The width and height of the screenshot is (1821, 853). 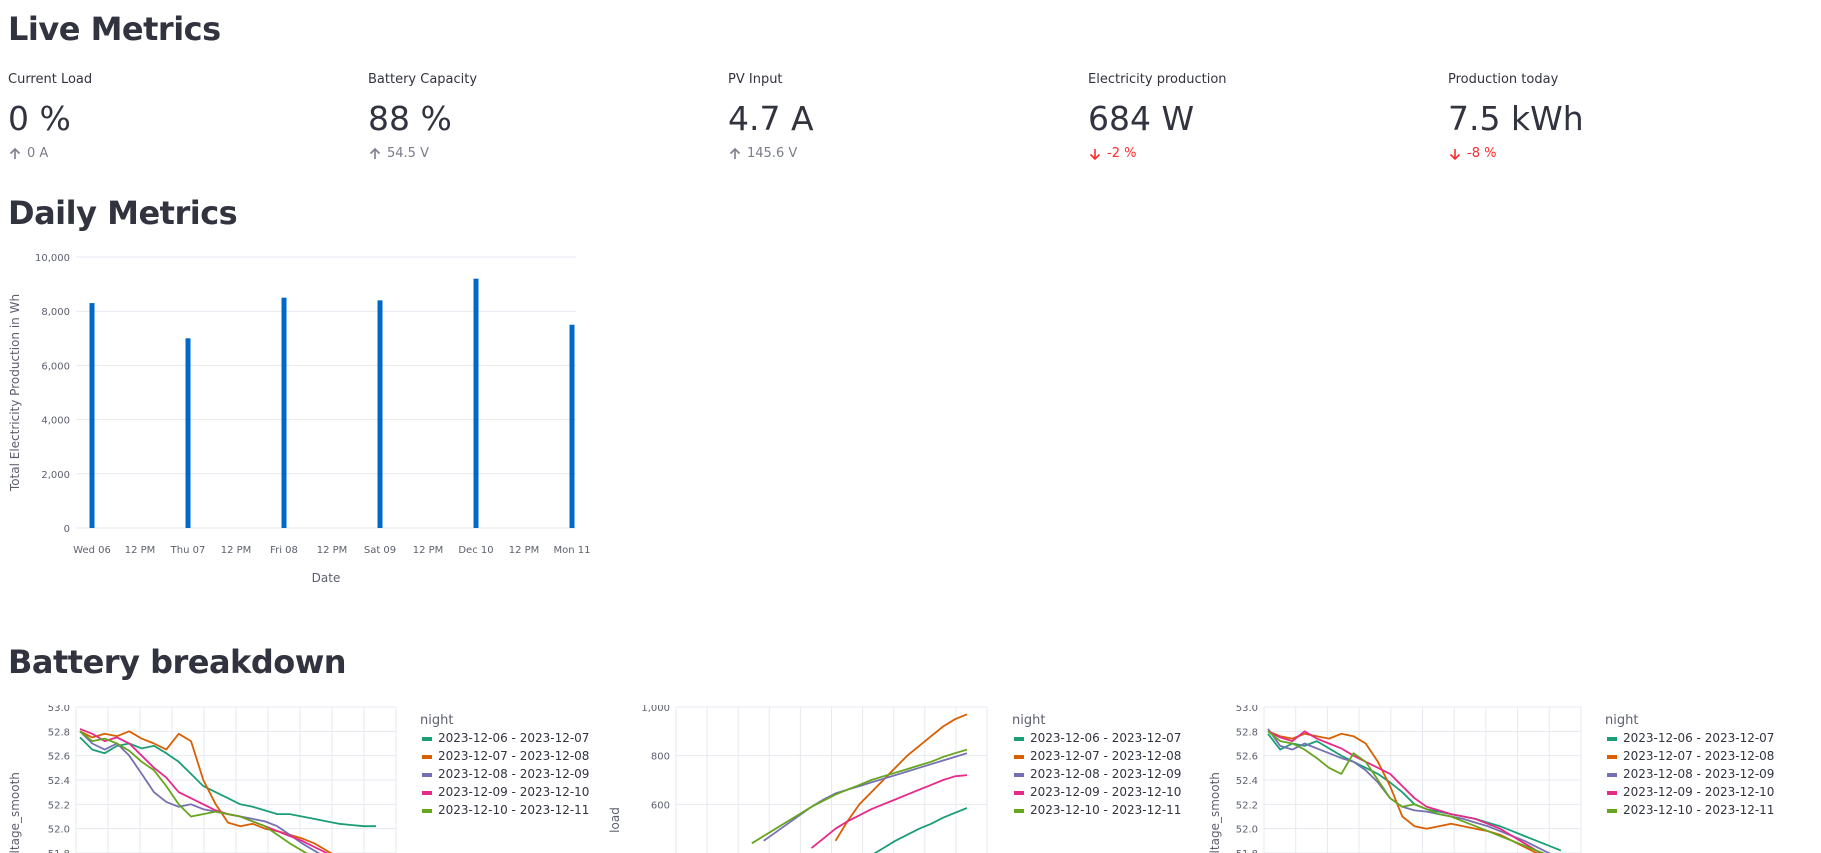 What do you see at coordinates (898, 153) in the screenshot?
I see `metric-delta: 145.6 V` at bounding box center [898, 153].